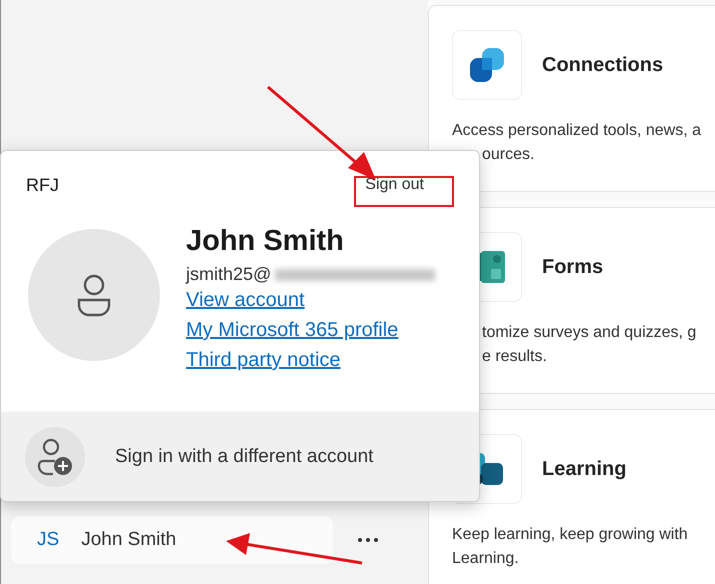  What do you see at coordinates (571, 496) in the screenshot?
I see `app-card: Learning Keep learning, keep growing with Learning.` at bounding box center [571, 496].